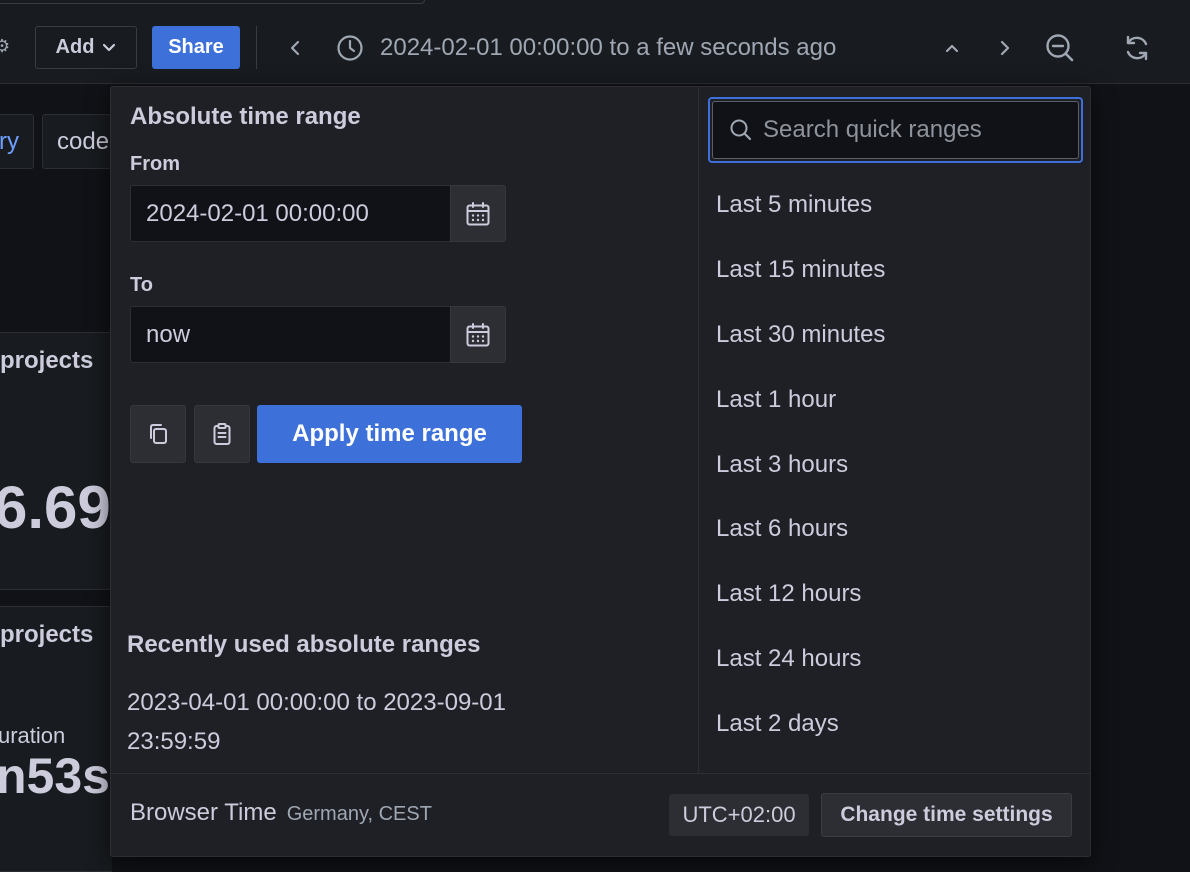 Image resolution: width=1190 pixels, height=872 pixels. What do you see at coordinates (913, 130) in the screenshot?
I see `quick-ranges-search-input` at bounding box center [913, 130].